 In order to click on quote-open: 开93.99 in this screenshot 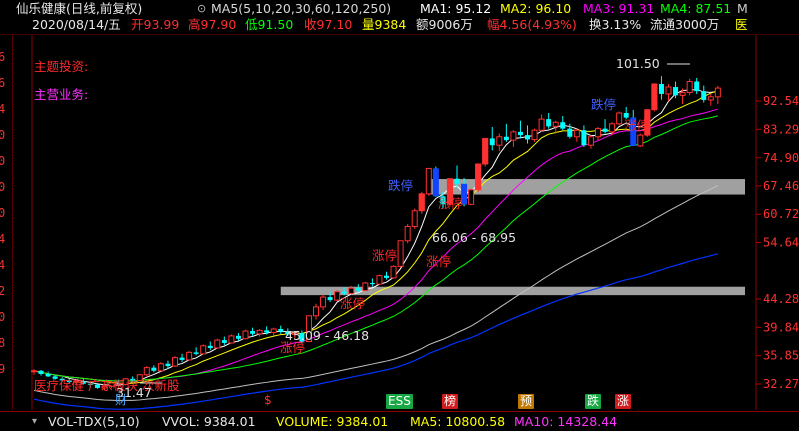, I will do `click(155, 24)`.